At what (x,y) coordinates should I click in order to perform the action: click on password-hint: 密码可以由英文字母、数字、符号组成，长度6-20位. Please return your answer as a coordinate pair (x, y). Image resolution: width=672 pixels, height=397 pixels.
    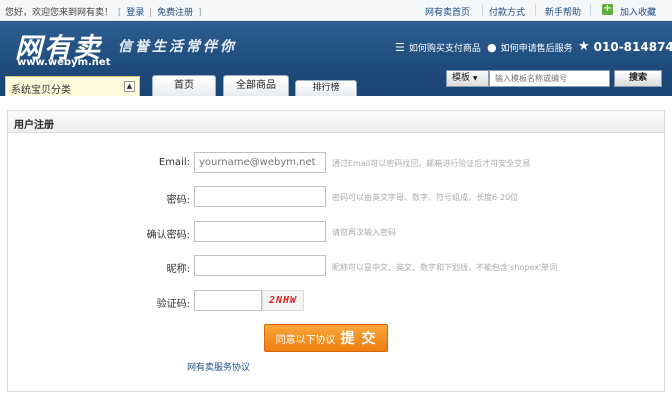
    Looking at the image, I should click on (425, 197).